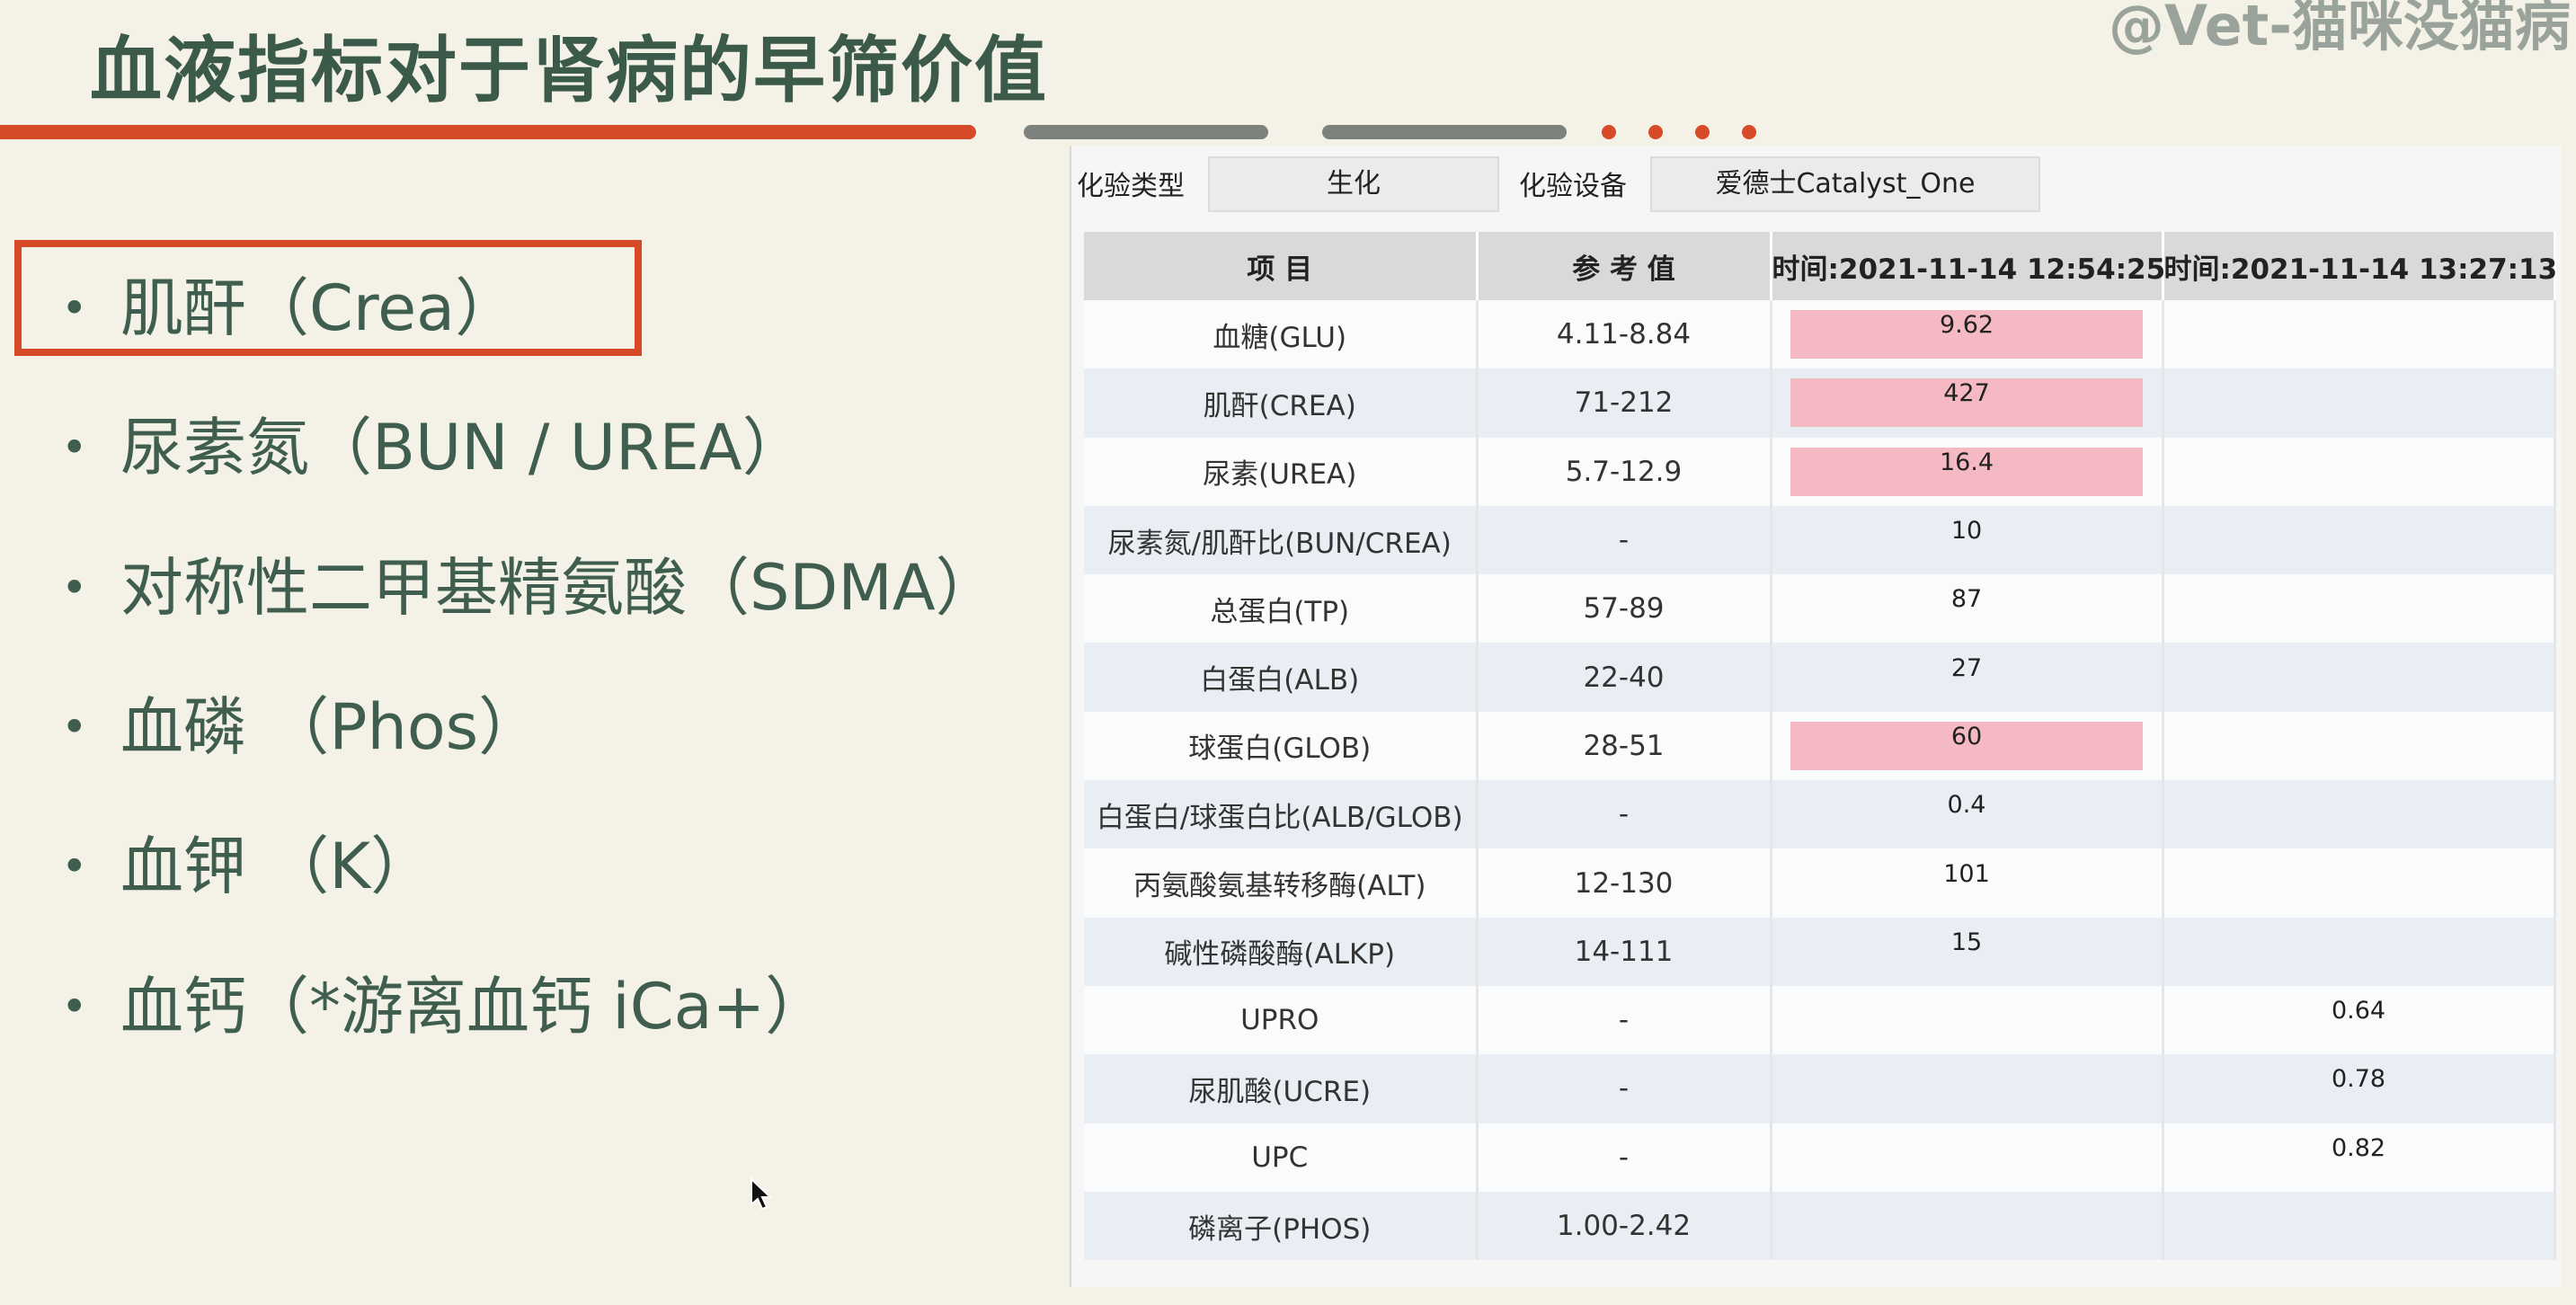 The width and height of the screenshot is (2576, 1305). I want to click on column-header-time-1: 时间:2021-11-14 12:54:25, so click(1968, 266).